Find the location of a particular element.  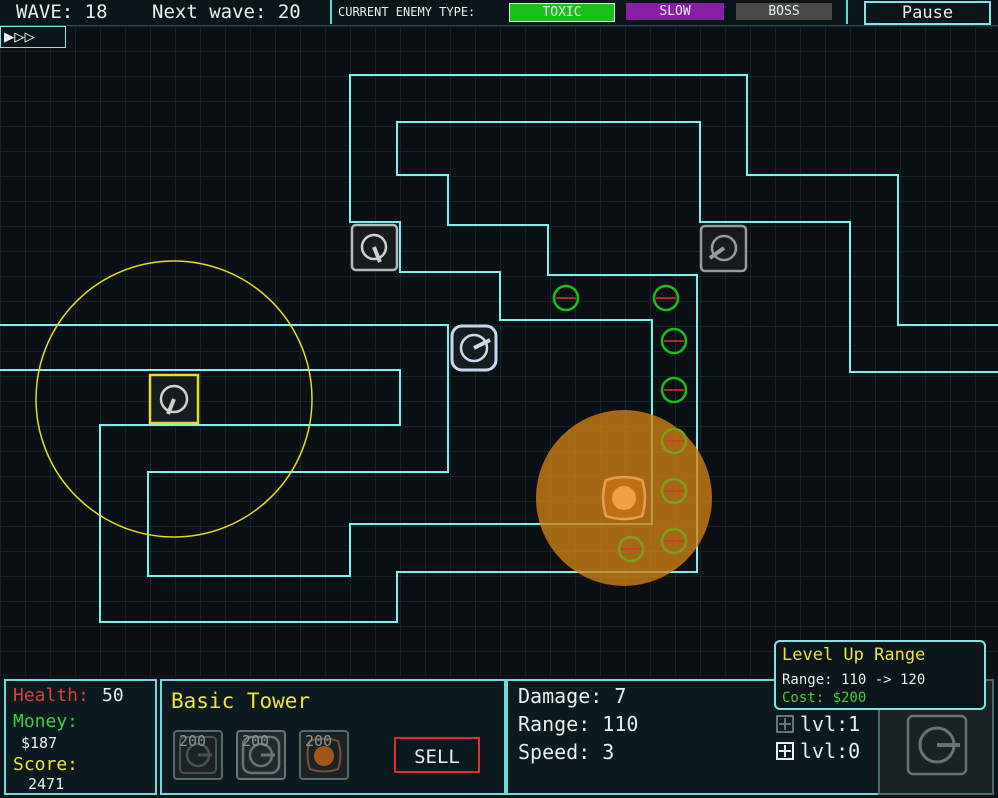

upgraded-tower is located at coordinates (474, 348).